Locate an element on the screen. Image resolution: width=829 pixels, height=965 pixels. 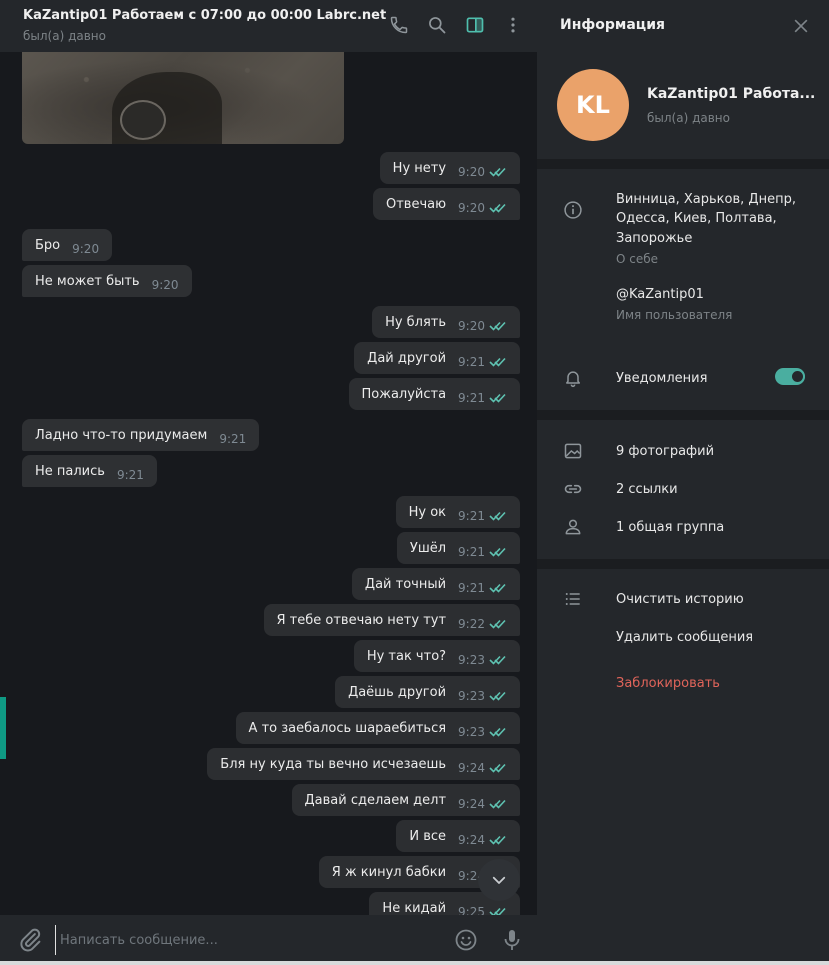
message-text: Пожалуйста is located at coordinates (404, 394).